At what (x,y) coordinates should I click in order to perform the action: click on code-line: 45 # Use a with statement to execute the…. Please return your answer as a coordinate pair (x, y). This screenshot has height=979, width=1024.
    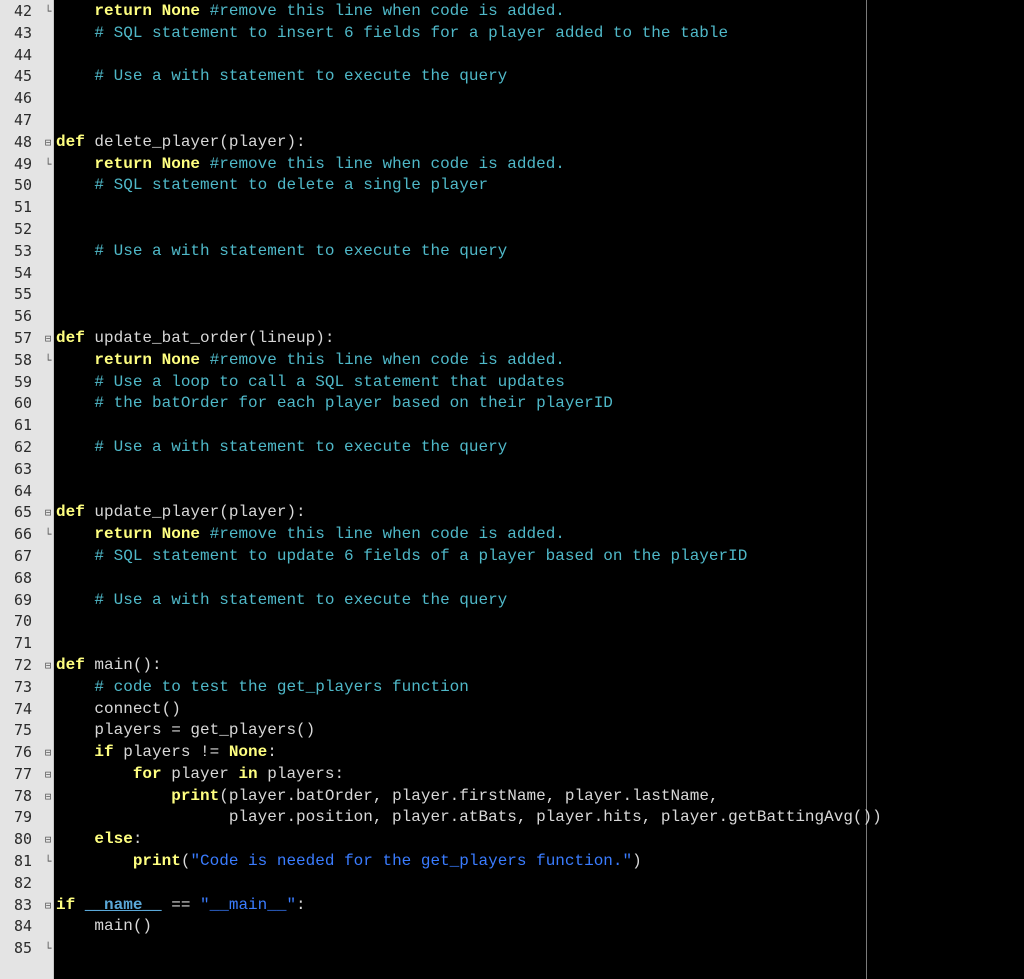
    Looking at the image, I should click on (512, 77).